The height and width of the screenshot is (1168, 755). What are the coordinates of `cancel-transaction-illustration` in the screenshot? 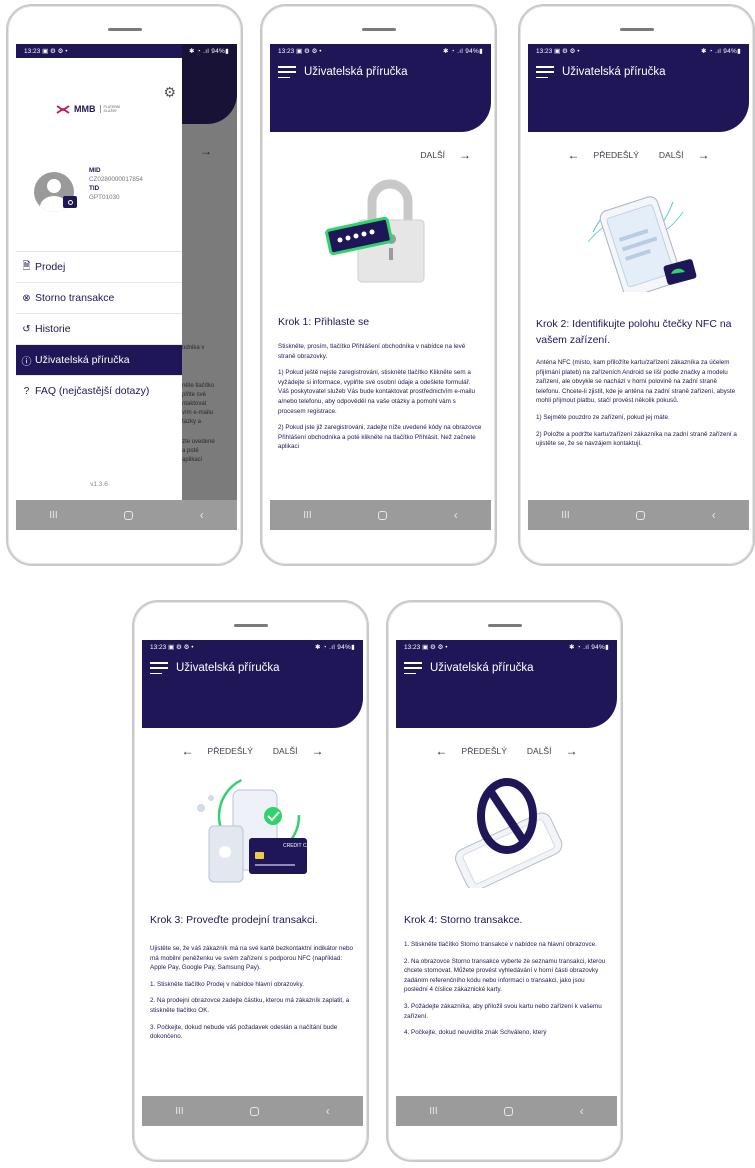 It's located at (509, 833).